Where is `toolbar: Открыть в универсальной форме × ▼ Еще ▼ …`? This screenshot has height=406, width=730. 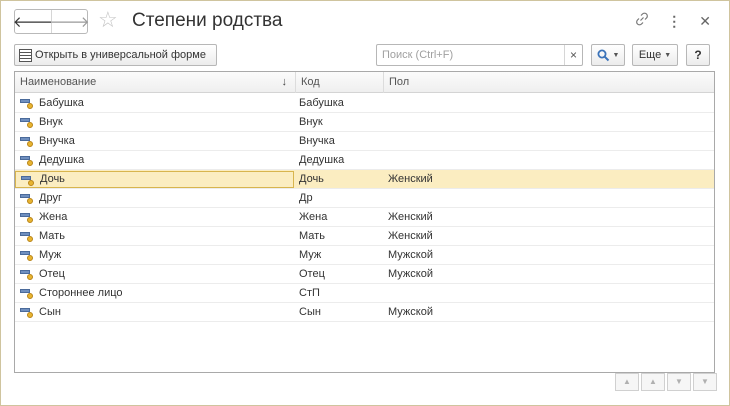 toolbar: Открыть в универсальной форме × ▼ Еще ▼ … is located at coordinates (364, 55).